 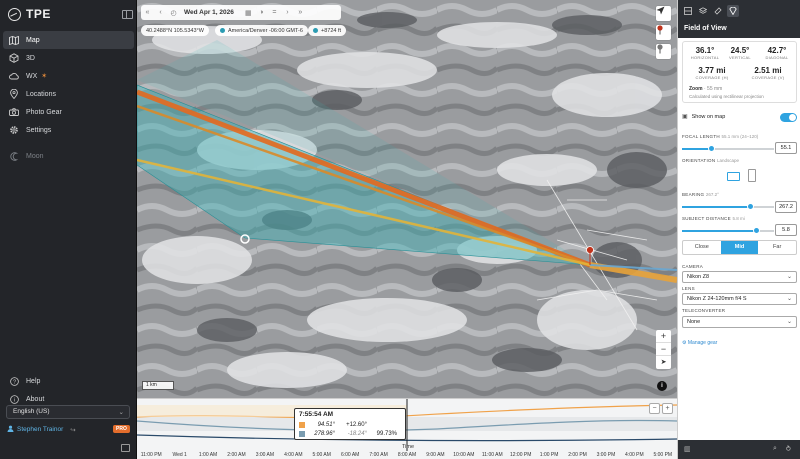 I want to click on language-select: English (US) ⌄, so click(x=68, y=412).